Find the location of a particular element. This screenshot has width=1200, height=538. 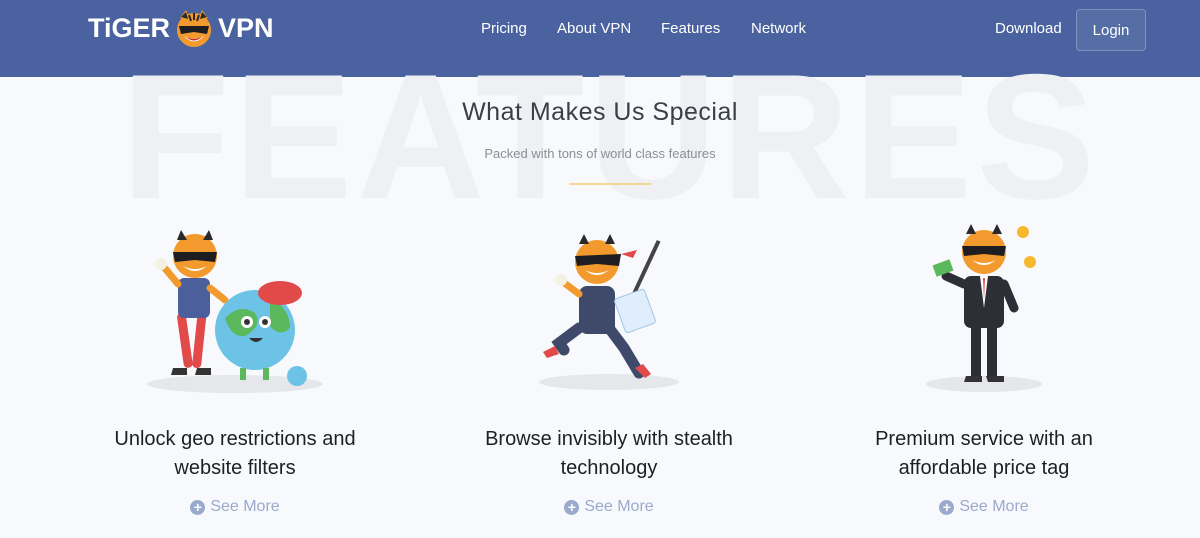

feature-text-line: affordable price tag is located at coordinates (984, 468).